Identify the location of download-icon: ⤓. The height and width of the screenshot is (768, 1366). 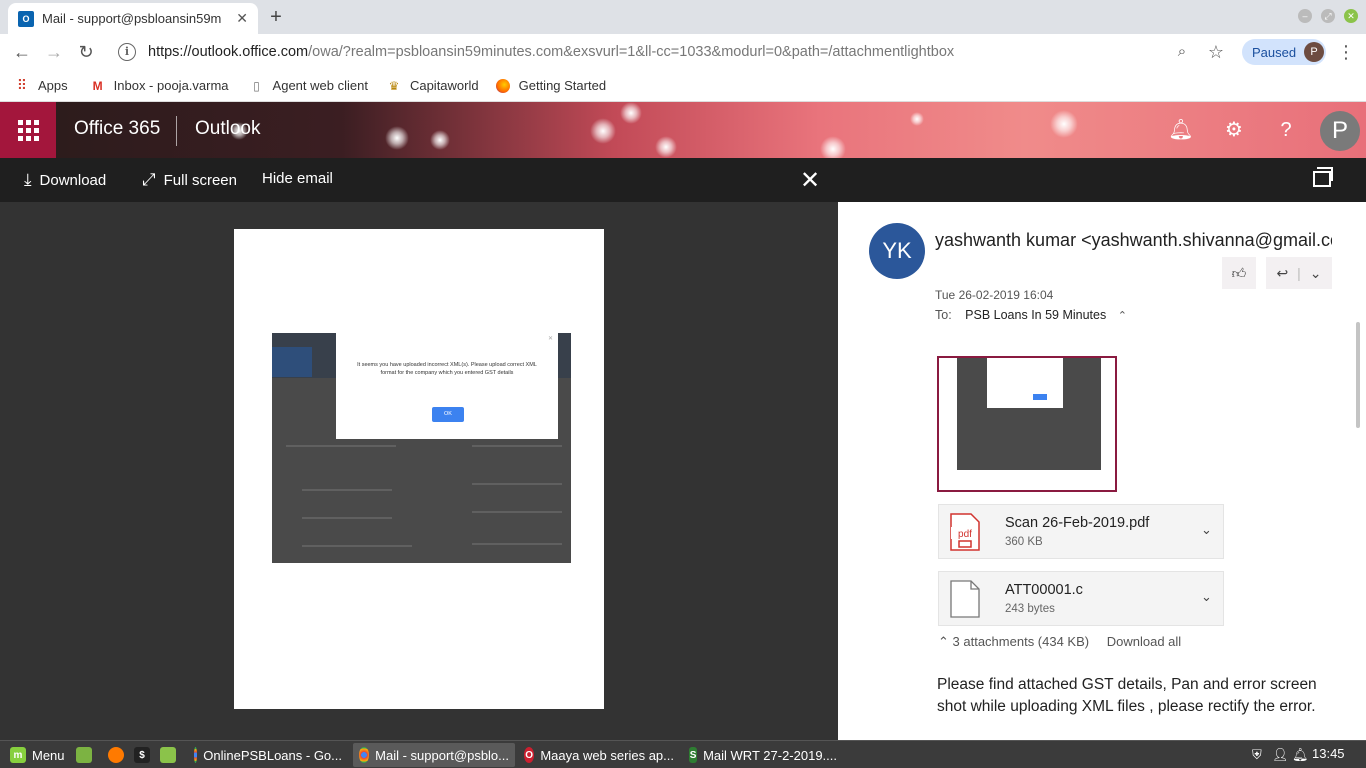
(28, 179).